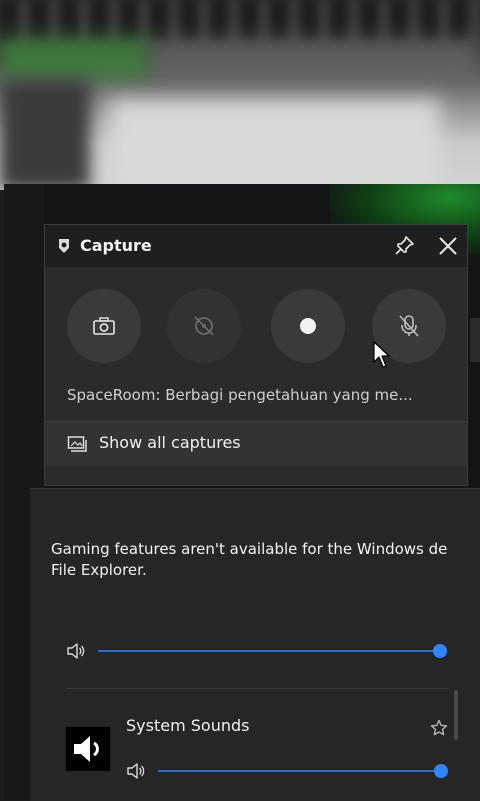 The height and width of the screenshot is (801, 480). What do you see at coordinates (441, 771) in the screenshot?
I see `app-volume-thumb` at bounding box center [441, 771].